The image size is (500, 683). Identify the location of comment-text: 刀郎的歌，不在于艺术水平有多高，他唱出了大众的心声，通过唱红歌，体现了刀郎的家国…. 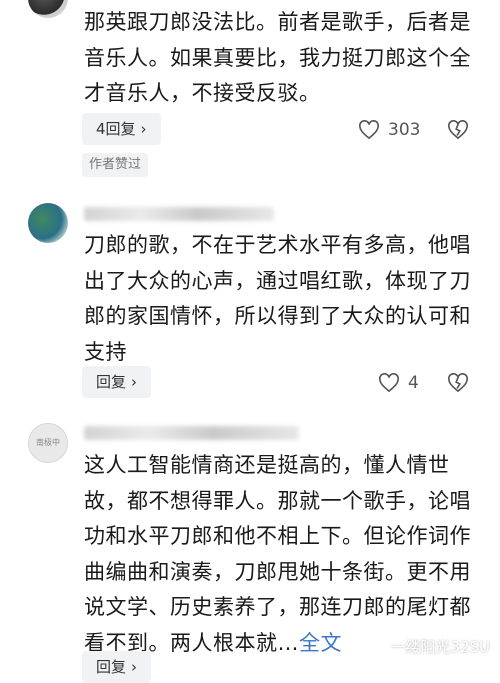
(277, 298).